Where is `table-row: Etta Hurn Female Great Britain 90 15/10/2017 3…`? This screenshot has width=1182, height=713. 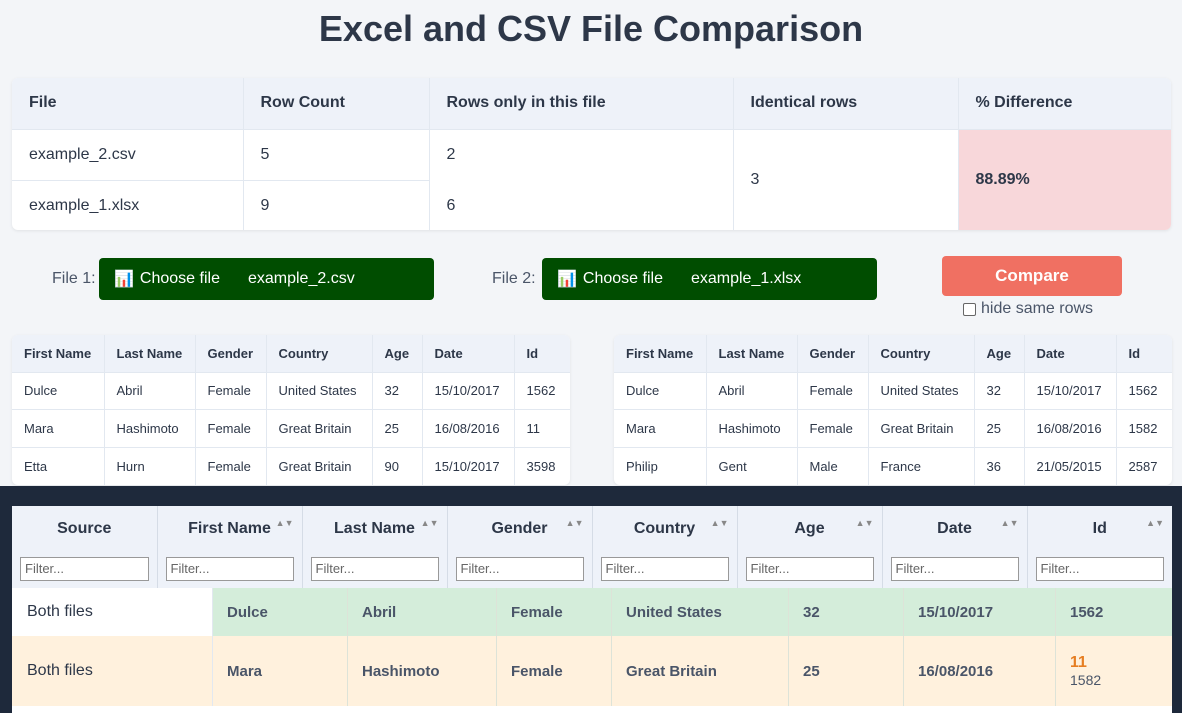 table-row: Etta Hurn Female Great Britain 90 15/10/2017 3… is located at coordinates (291, 465).